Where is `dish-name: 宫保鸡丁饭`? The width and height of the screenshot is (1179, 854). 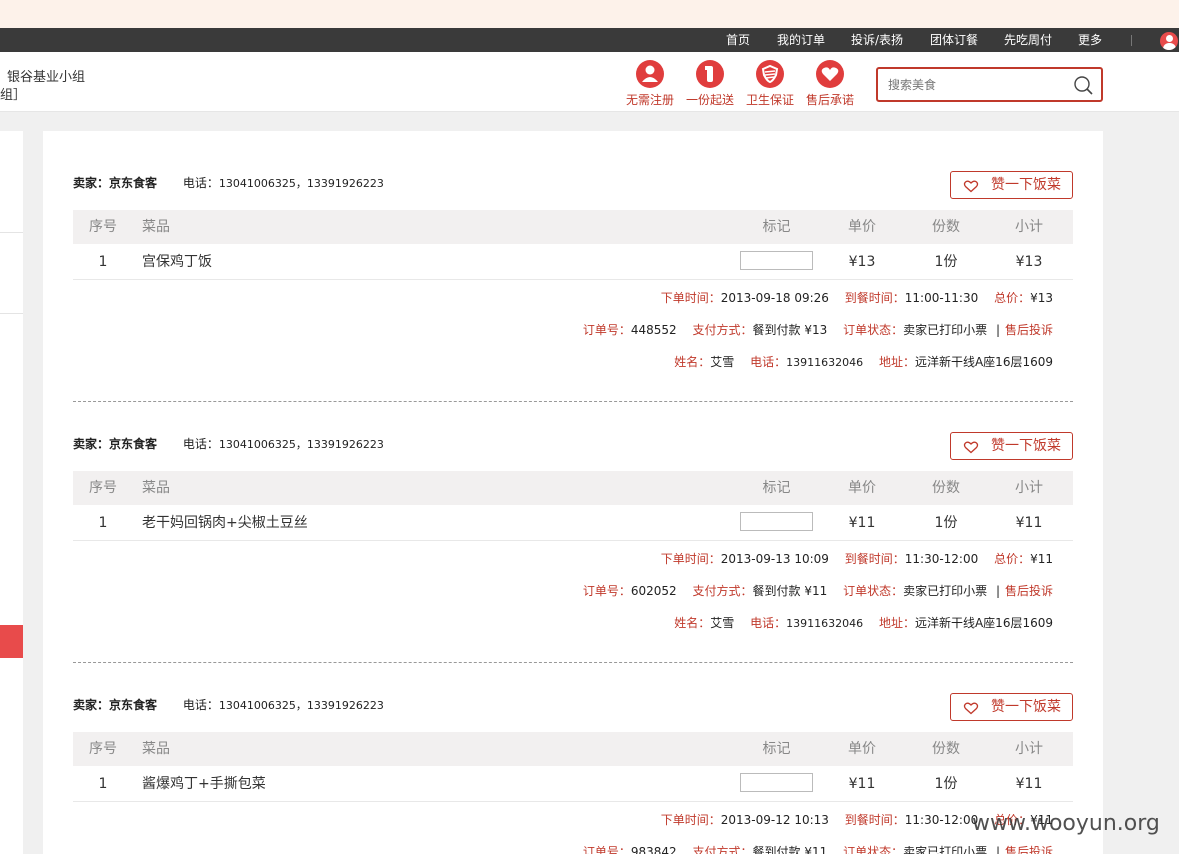
dish-name: 宫保鸡丁饭 is located at coordinates (177, 262).